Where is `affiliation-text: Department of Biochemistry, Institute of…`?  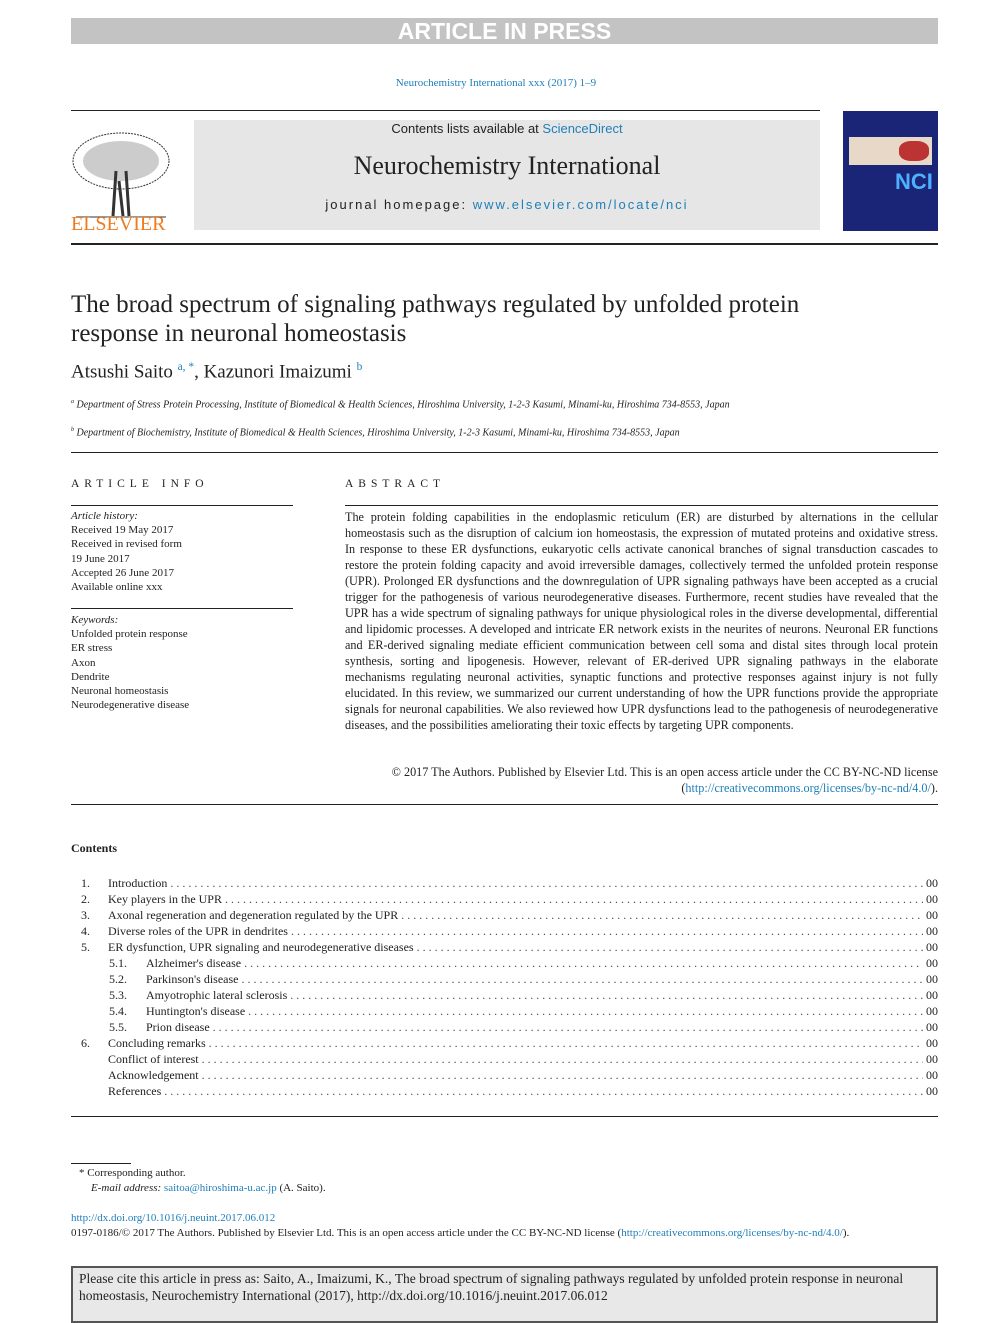
affiliation-text: Department of Biochemistry, Institute of… is located at coordinates (378, 433).